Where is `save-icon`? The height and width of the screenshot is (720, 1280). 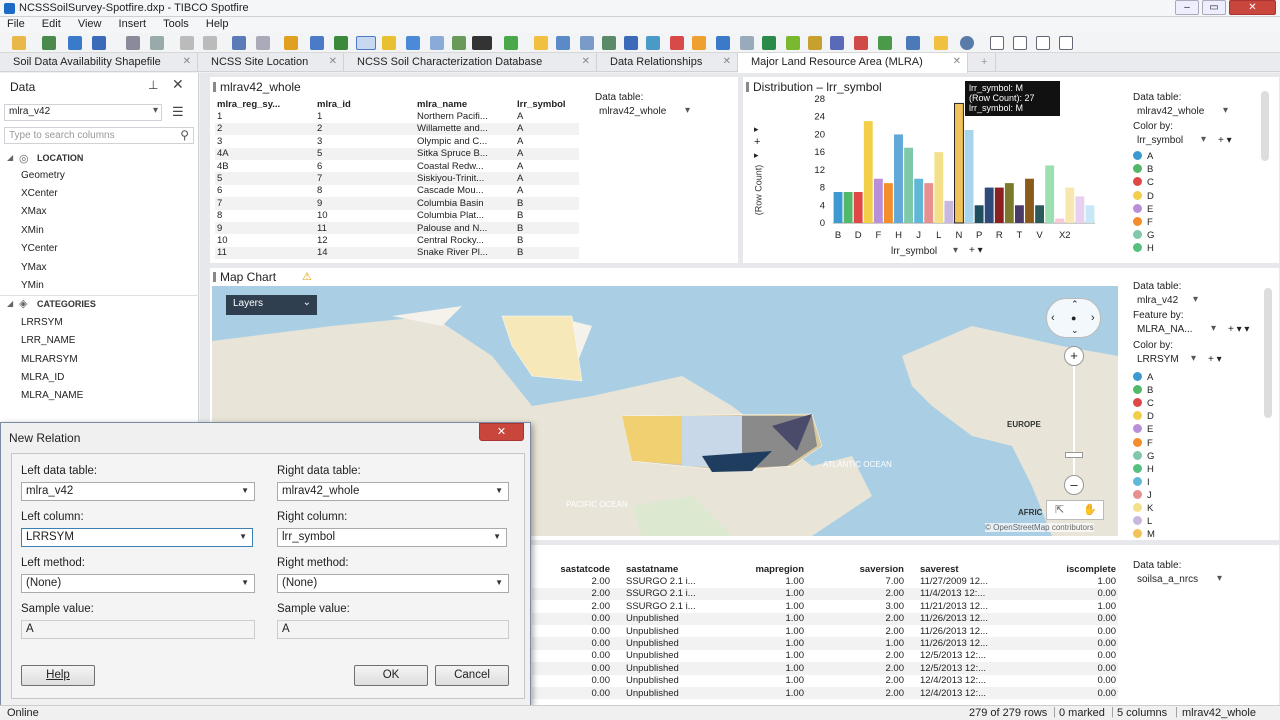
save-icon is located at coordinates (99, 43).